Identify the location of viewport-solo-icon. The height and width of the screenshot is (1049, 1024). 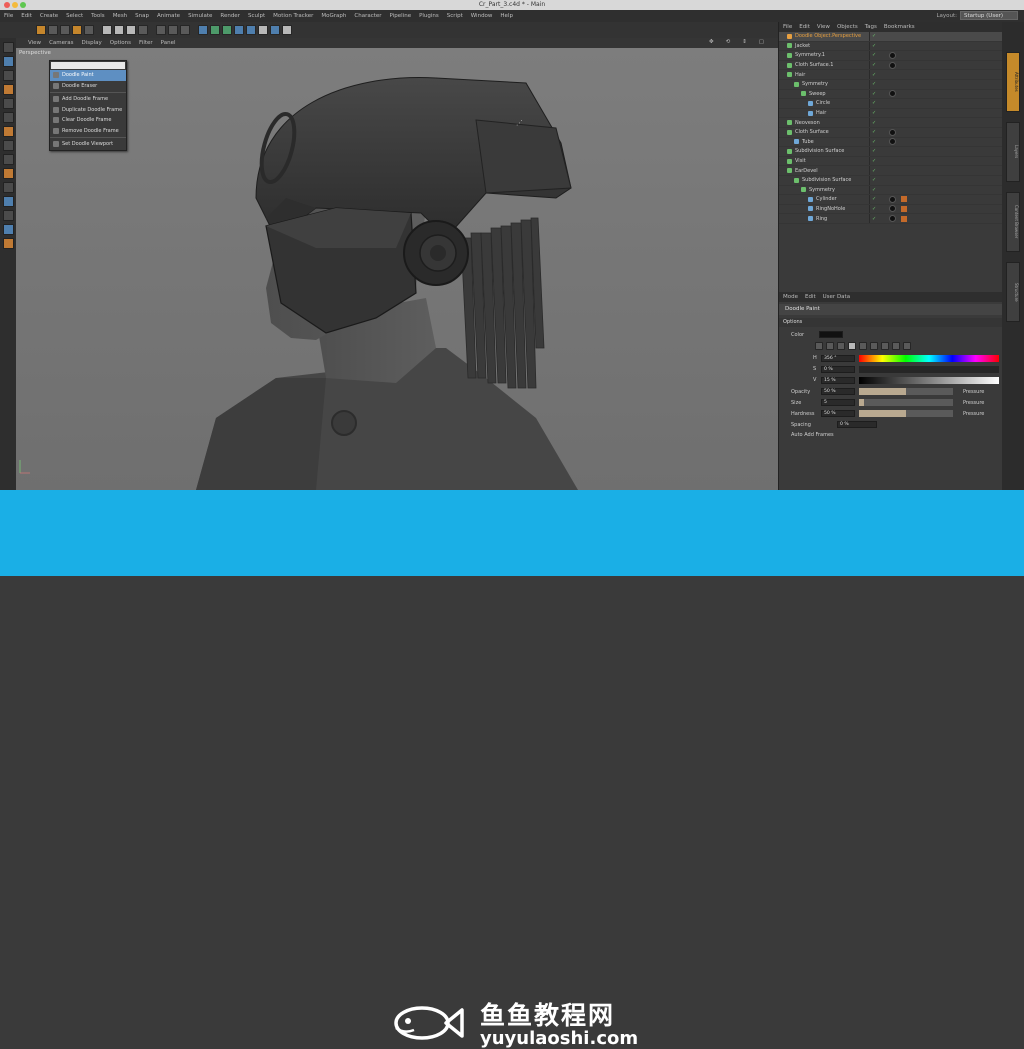
(8, 159).